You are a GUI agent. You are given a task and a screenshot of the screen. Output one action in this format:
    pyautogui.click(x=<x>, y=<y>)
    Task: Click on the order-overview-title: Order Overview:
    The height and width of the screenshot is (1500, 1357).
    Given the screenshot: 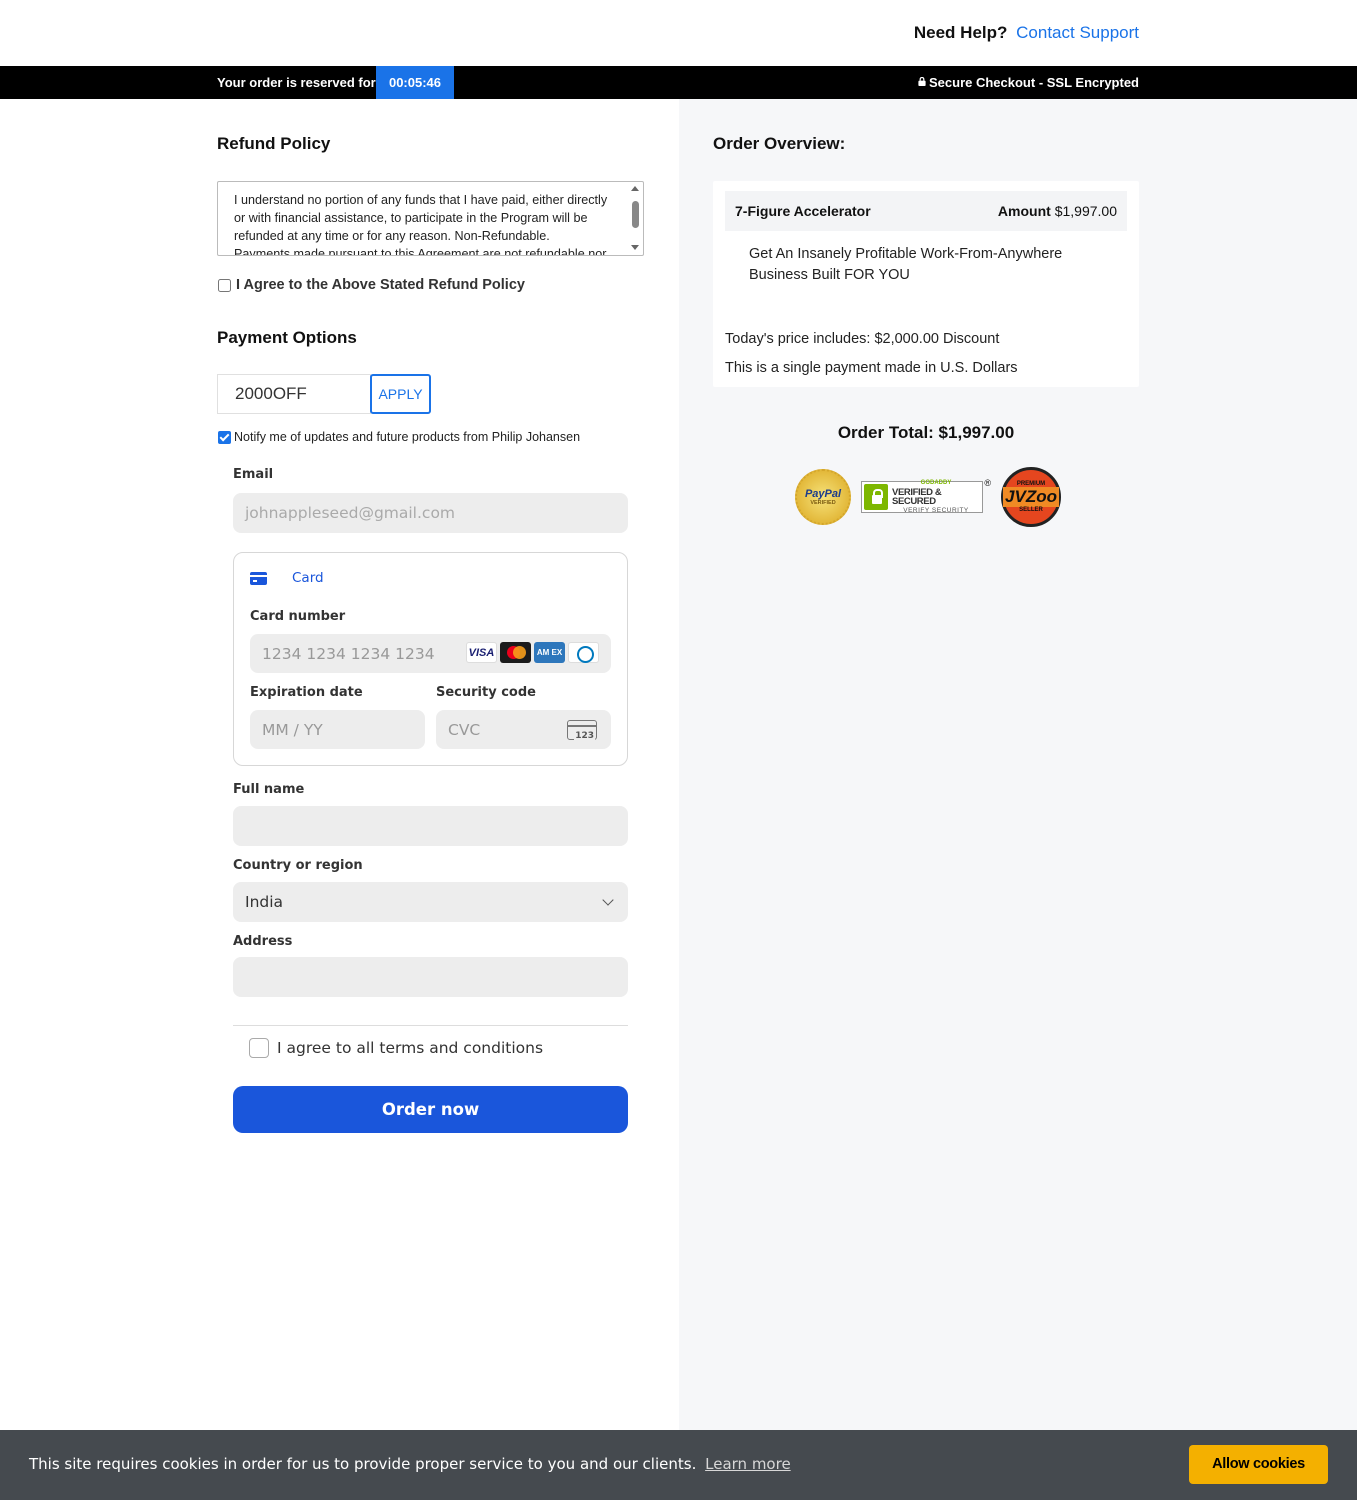 What is the action you would take?
    pyautogui.click(x=779, y=143)
    